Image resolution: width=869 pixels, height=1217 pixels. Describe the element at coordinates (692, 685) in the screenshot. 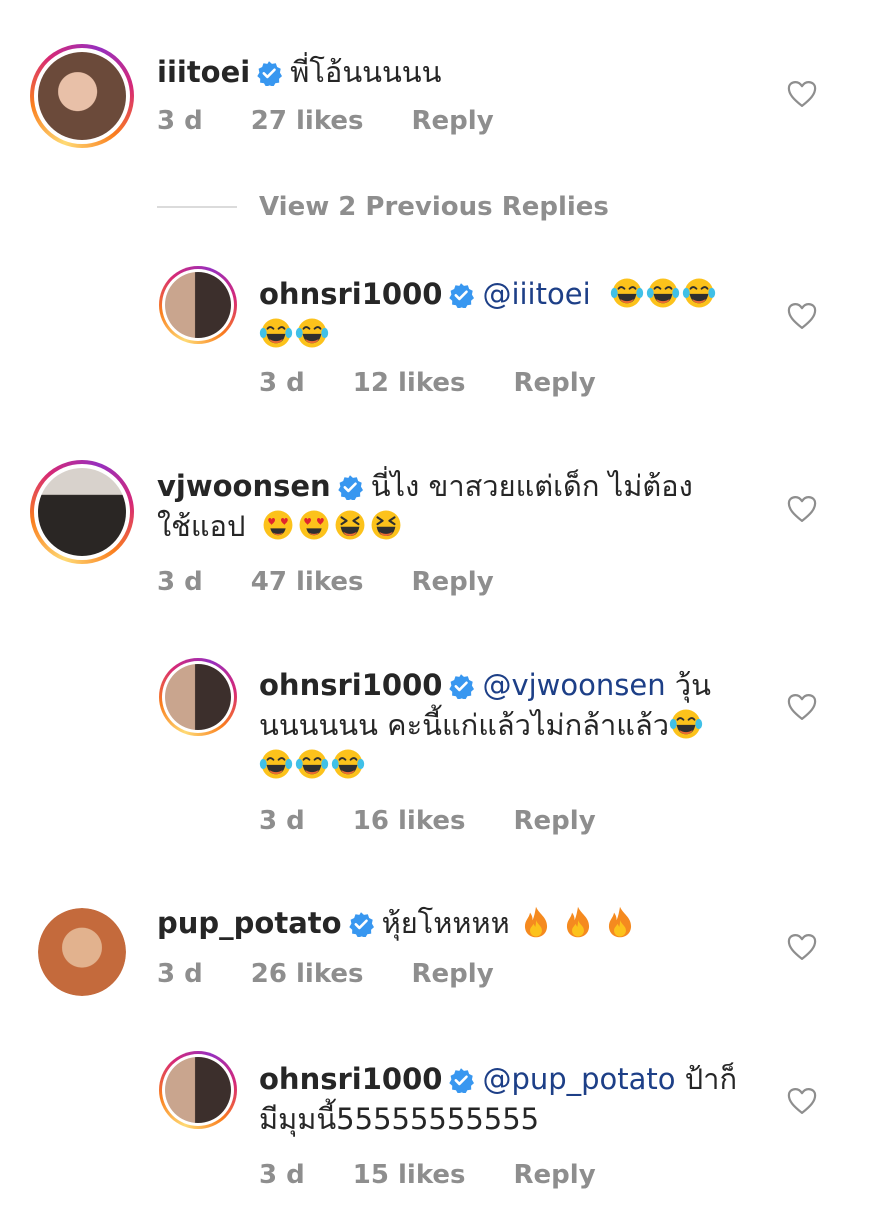

I see `comment-text: วุ้น` at that location.